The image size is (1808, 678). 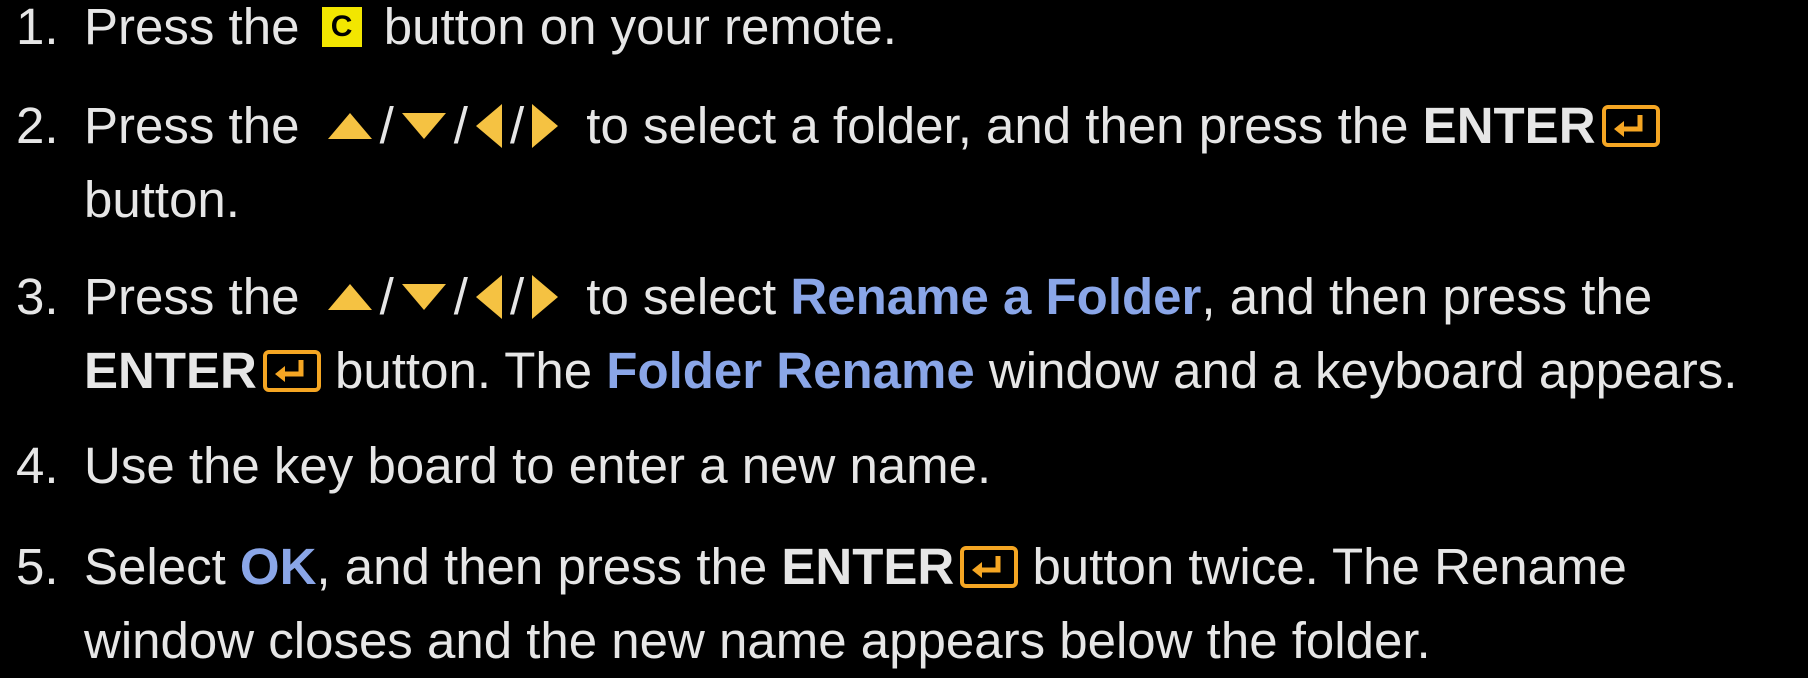 What do you see at coordinates (37, 465) in the screenshot?
I see `step-number: 4.` at bounding box center [37, 465].